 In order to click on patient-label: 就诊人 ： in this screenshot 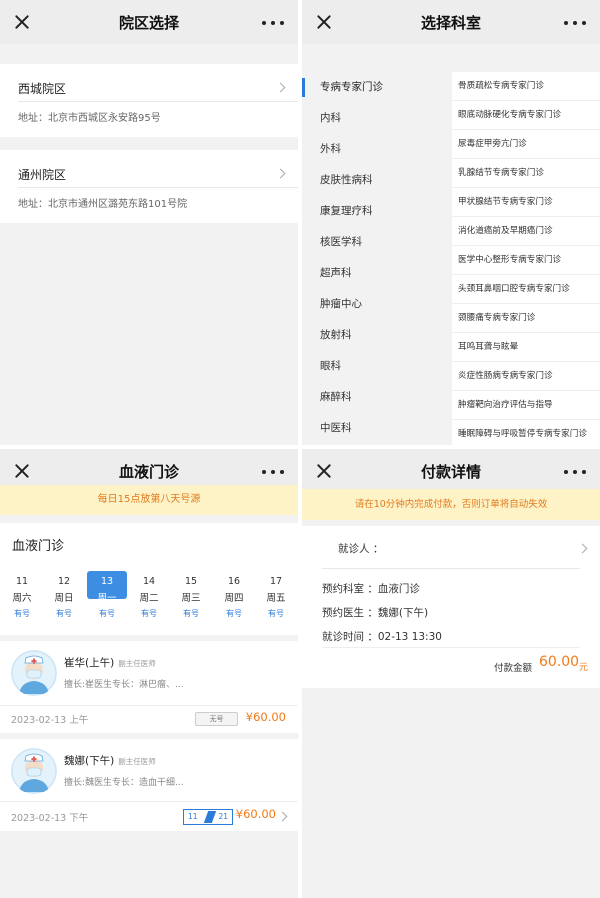, I will do `click(361, 549)`.